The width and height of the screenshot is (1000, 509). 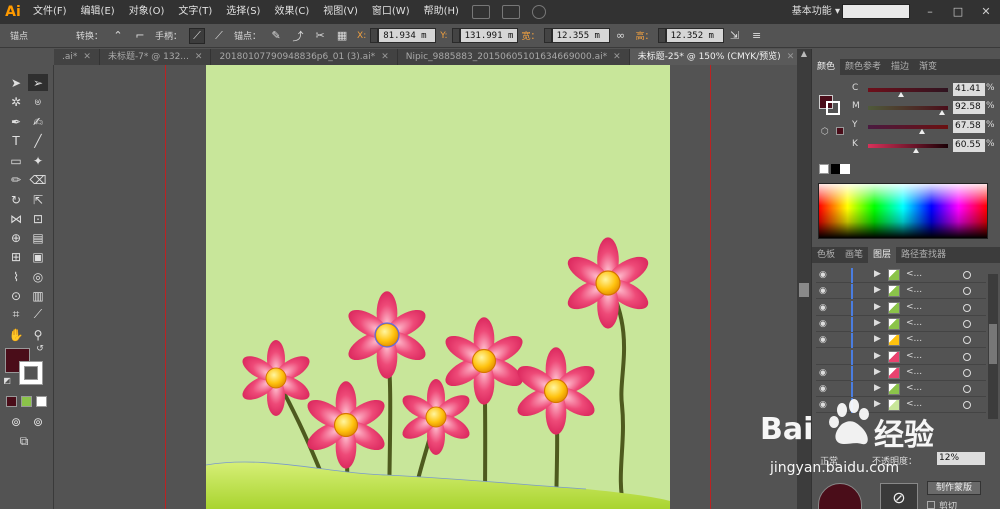 What do you see at coordinates (38, 82) in the screenshot?
I see `direct-selection-tool-icon: ➢` at bounding box center [38, 82].